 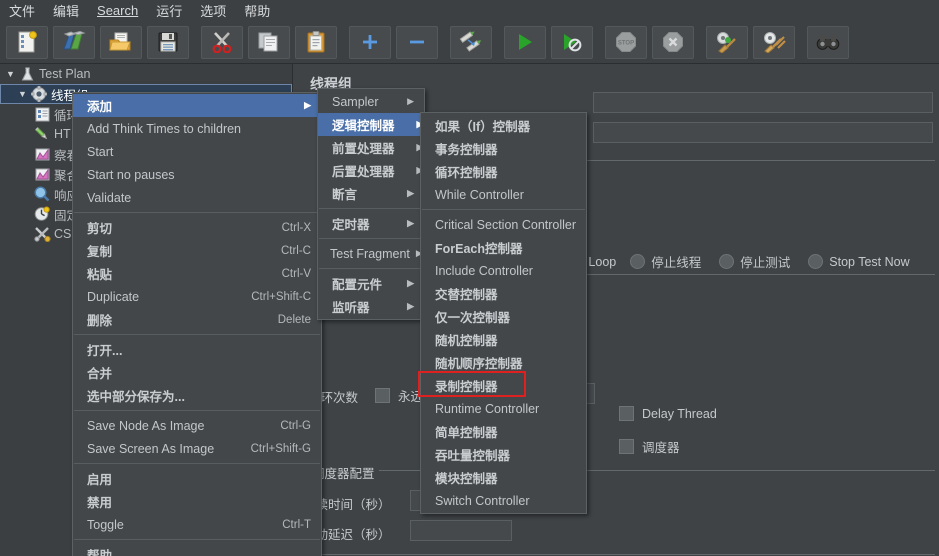 What do you see at coordinates (42, 154) in the screenshot?
I see `view-results-tree-icon` at bounding box center [42, 154].